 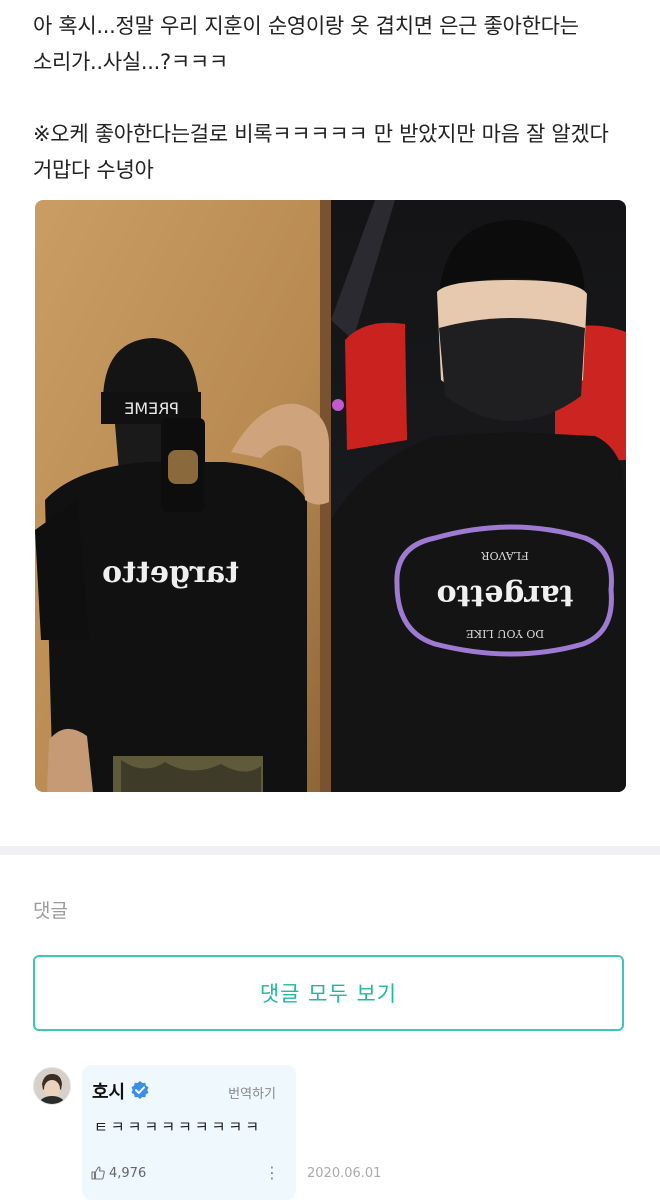 I want to click on comment-bubble: 호시 번역하기 ㅌㅋㅋㅋㅋㅋㅋㅋㅋㅋ 4,976 ⋮, so click(x=189, y=1132).